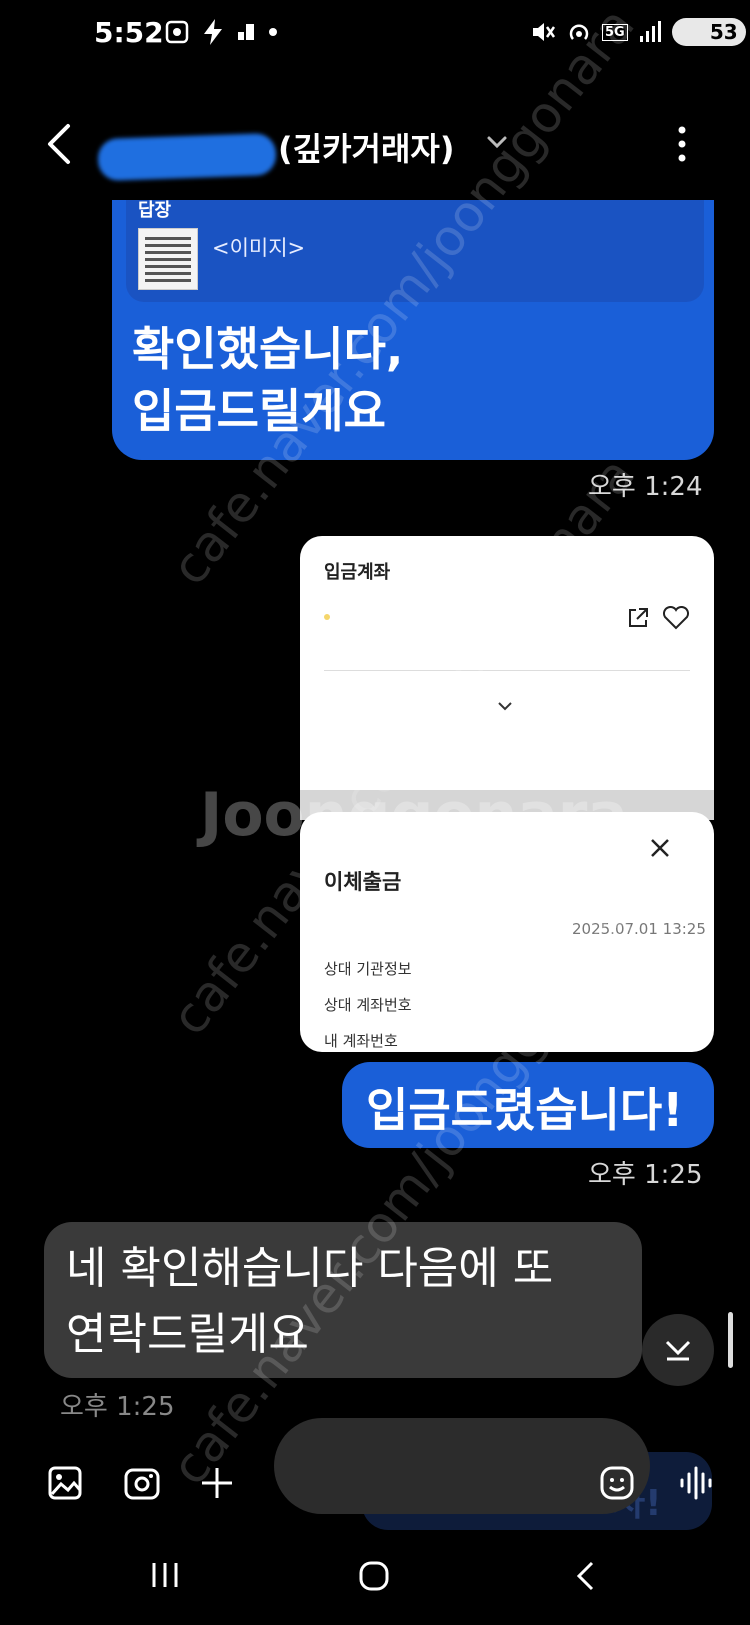  I want to click on scroll-down-button, so click(678, 1350).